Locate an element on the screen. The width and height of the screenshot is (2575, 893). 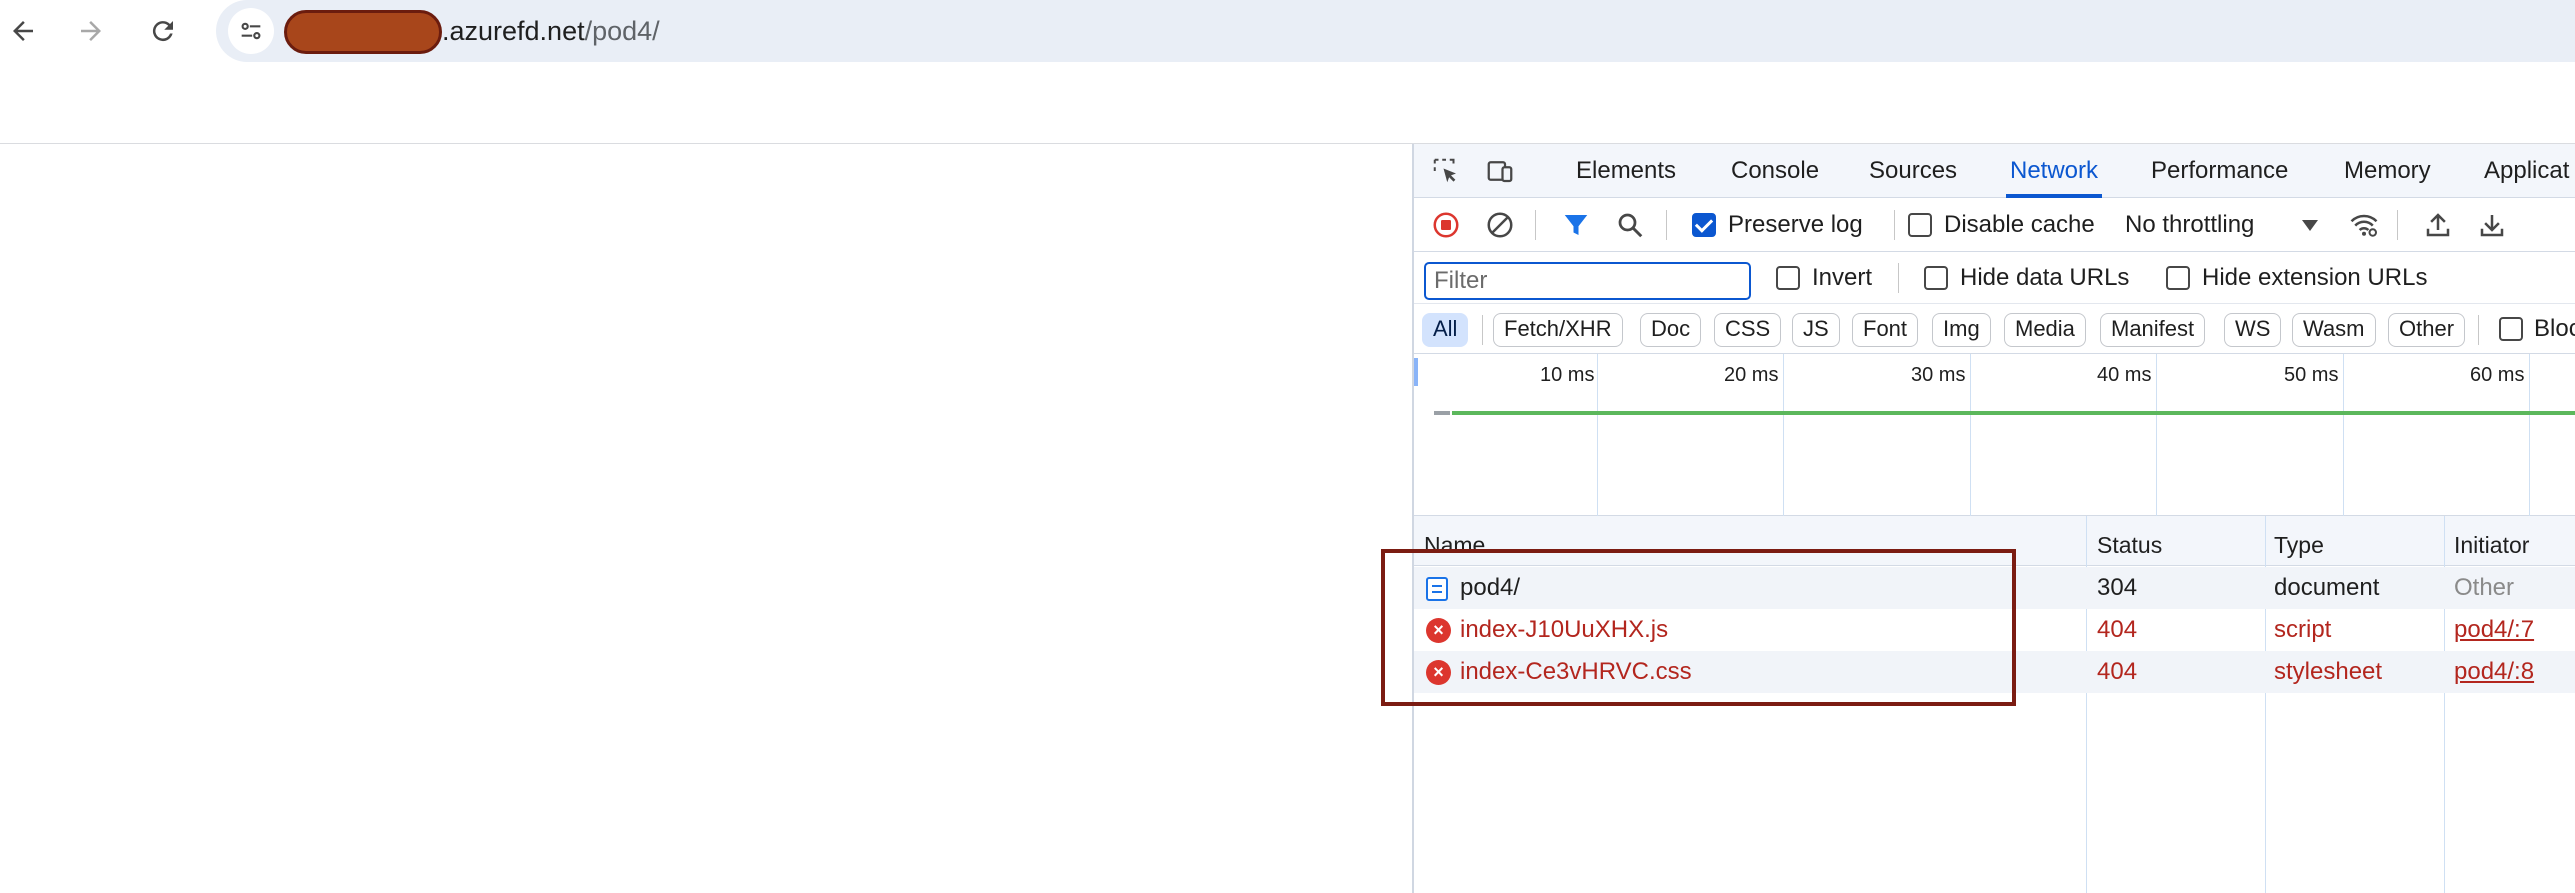
inspect-cursor-icon is located at coordinates (1444, 170).